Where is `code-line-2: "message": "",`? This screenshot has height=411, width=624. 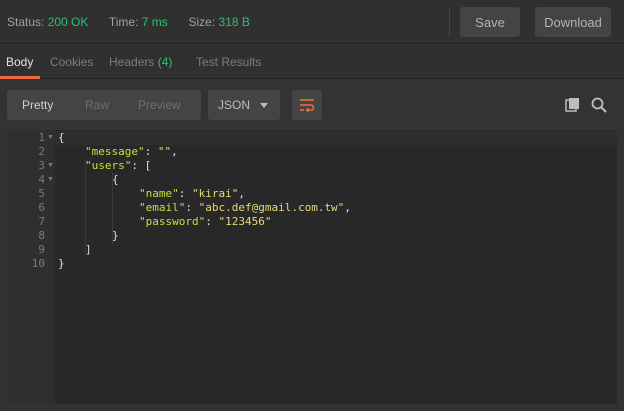 code-line-2: "message": "", is located at coordinates (131, 151).